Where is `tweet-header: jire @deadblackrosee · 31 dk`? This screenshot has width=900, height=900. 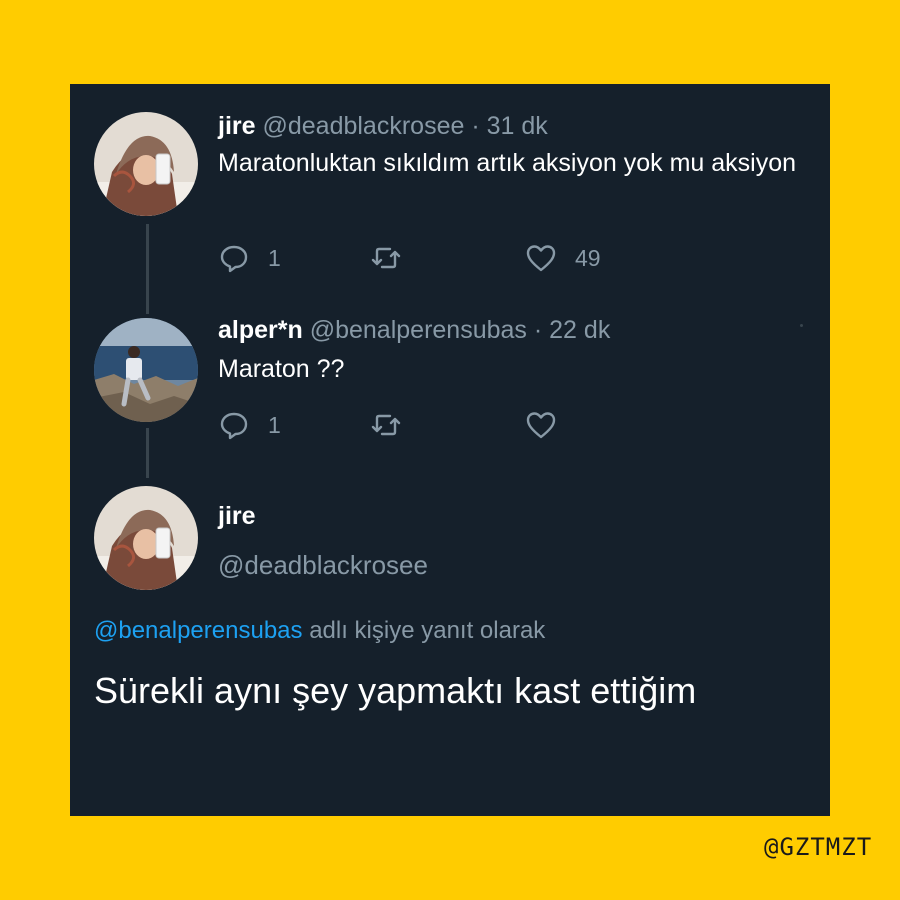 tweet-header: jire @deadblackrosee · 31 dk is located at coordinates (383, 126).